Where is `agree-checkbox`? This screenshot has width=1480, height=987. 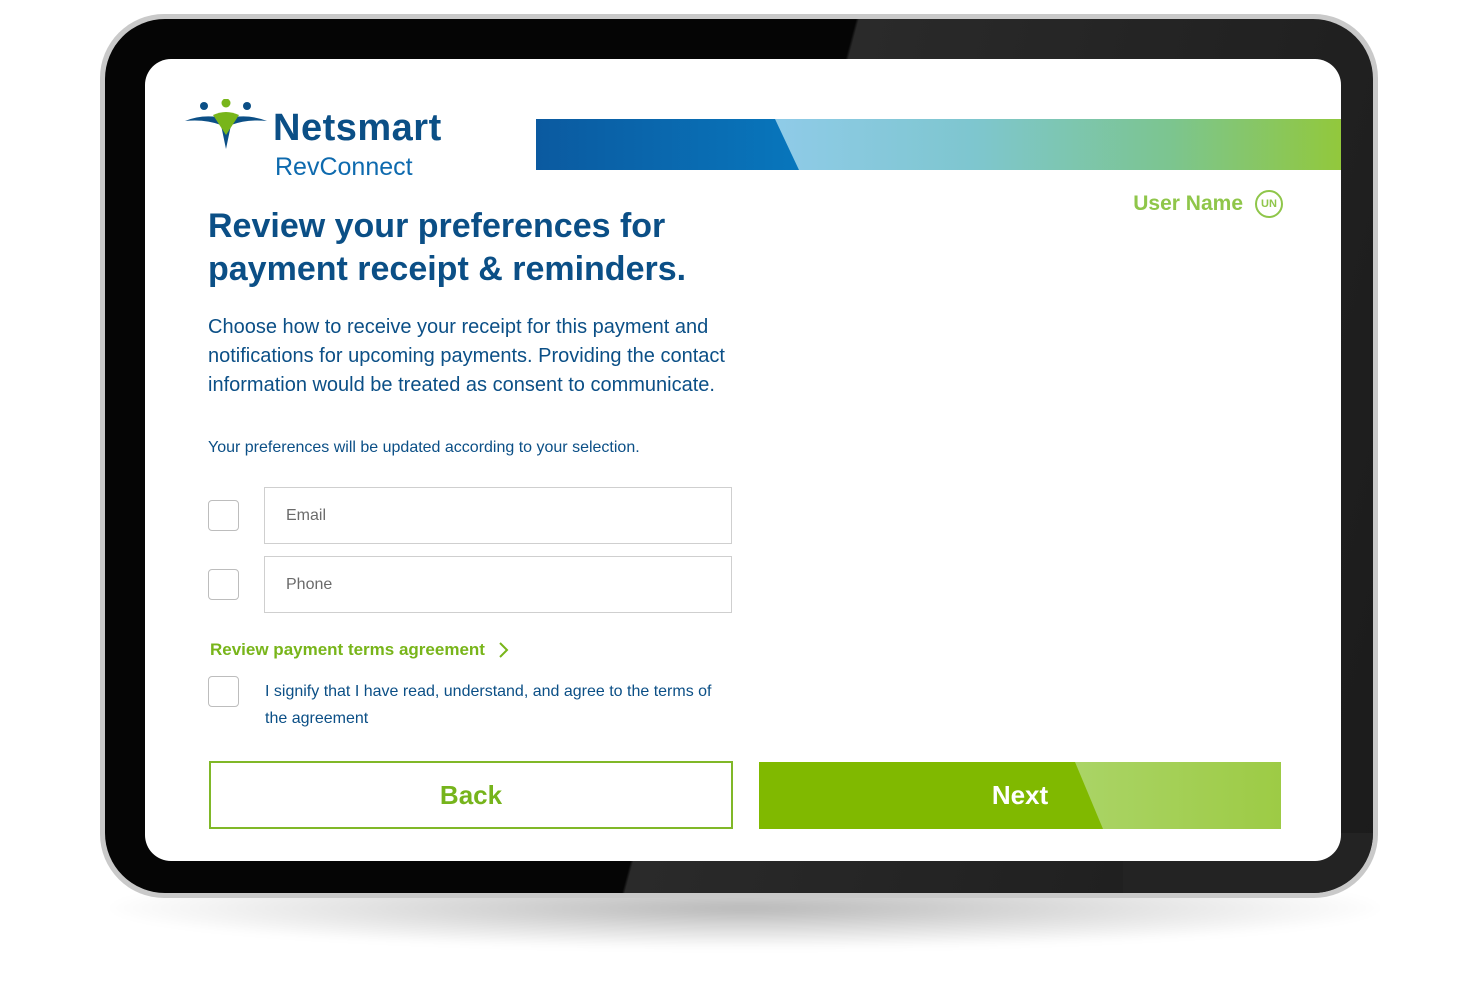 agree-checkbox is located at coordinates (223, 691).